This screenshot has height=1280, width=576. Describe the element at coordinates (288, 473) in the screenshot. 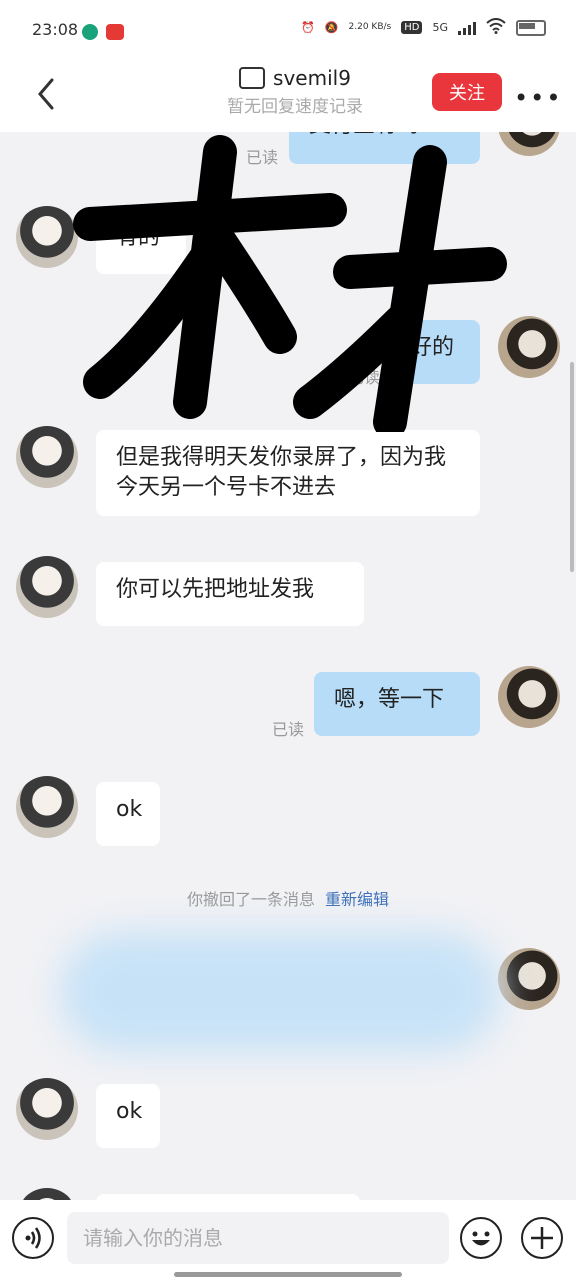

I see `message-bubble-in: 但是我得明天发你录屏了，因为我今天另一个号卡不进去` at that location.